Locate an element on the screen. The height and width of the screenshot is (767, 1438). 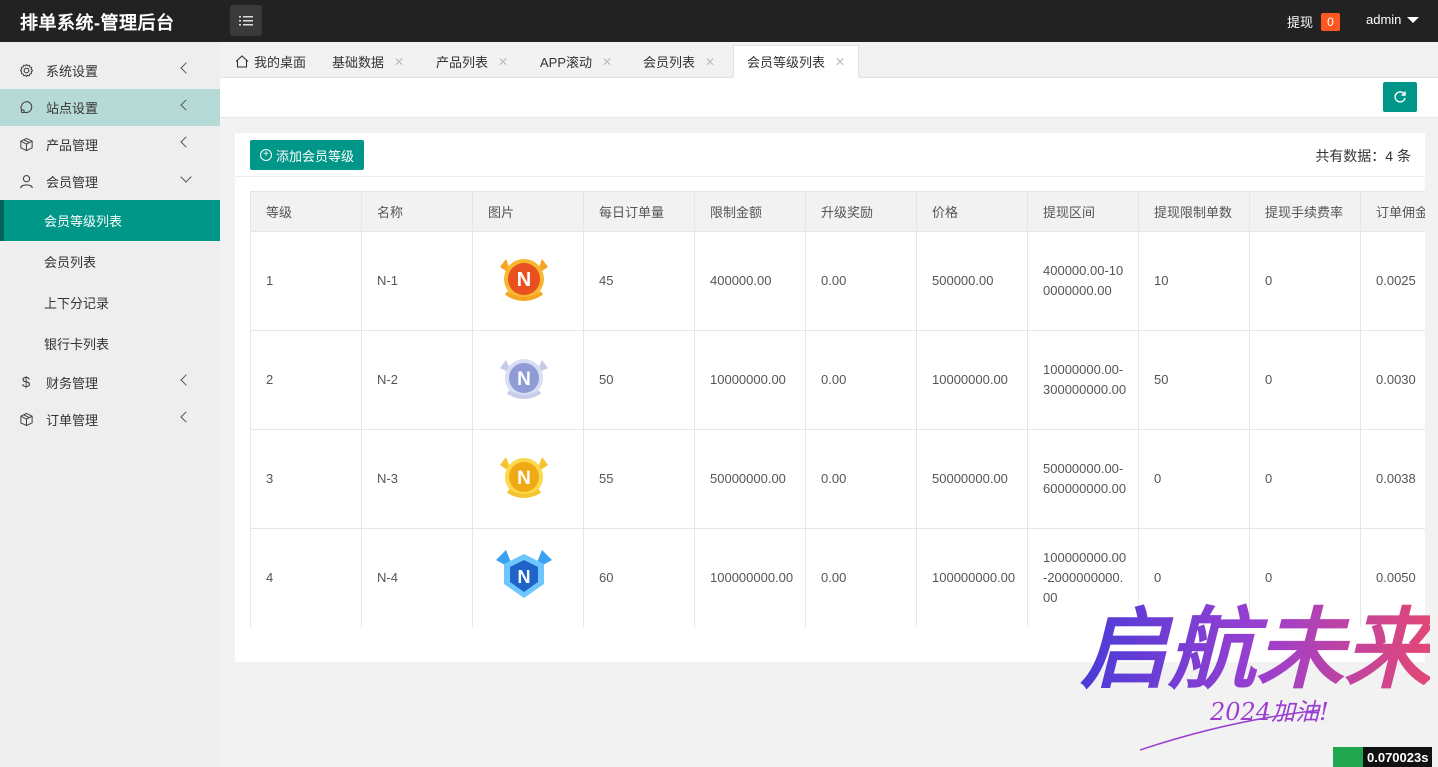
plus-circle-icon: + is located at coordinates (266, 155).